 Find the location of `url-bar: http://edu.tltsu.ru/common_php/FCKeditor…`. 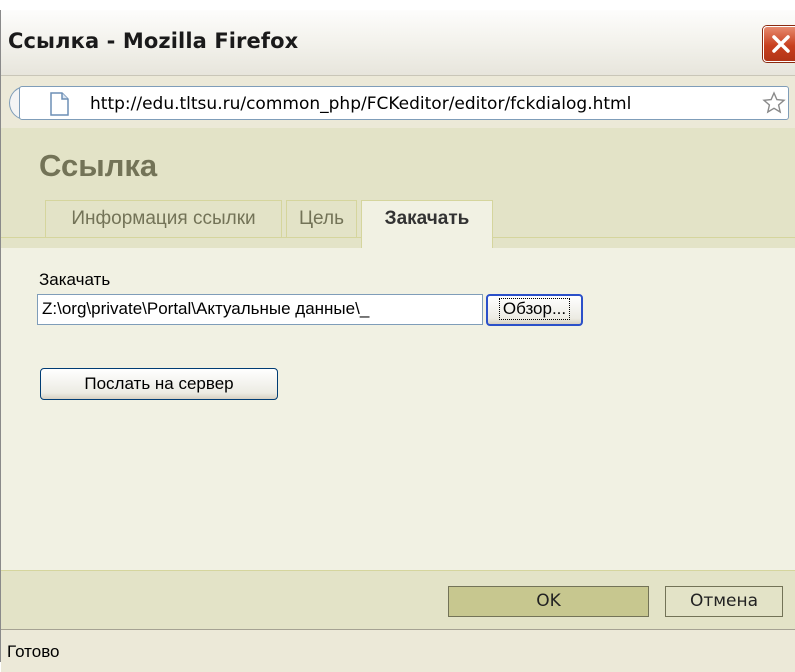

url-bar: http://edu.tltsu.ru/common_php/FCKeditor… is located at coordinates (398, 102).